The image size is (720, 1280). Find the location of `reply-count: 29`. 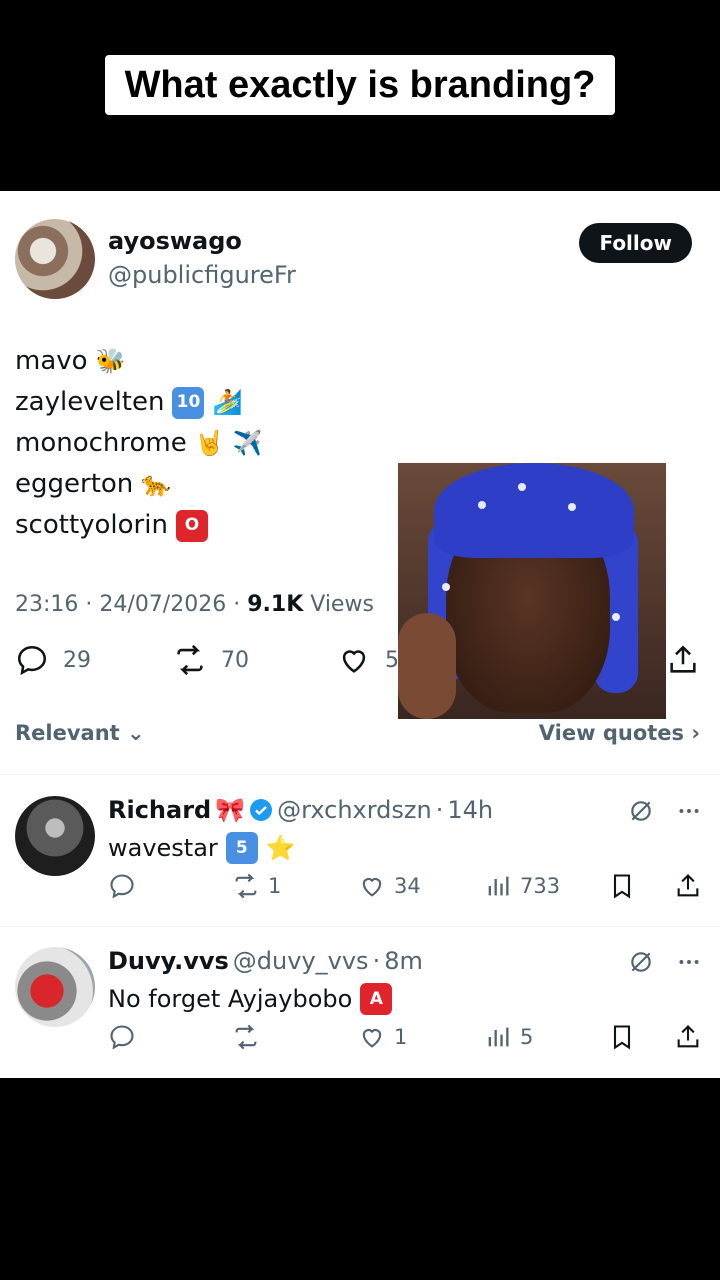

reply-count: 29 is located at coordinates (77, 660).